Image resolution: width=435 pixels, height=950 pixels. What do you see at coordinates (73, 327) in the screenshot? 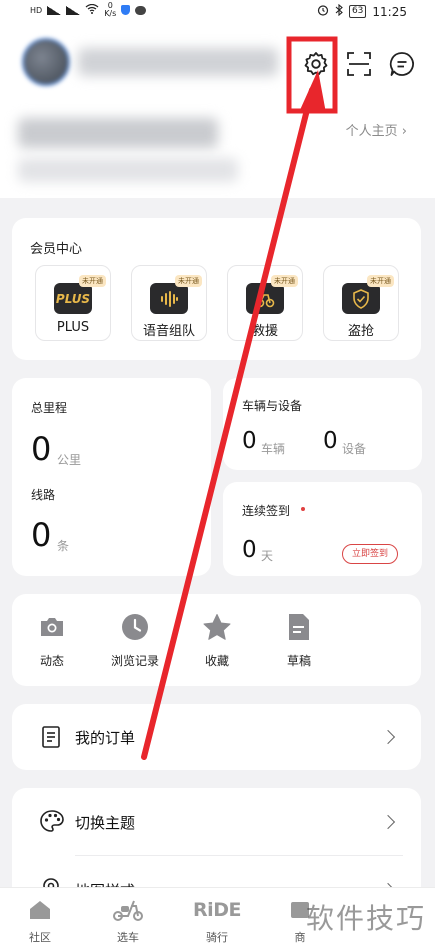
I see `member-item-label: PLUS` at bounding box center [73, 327].